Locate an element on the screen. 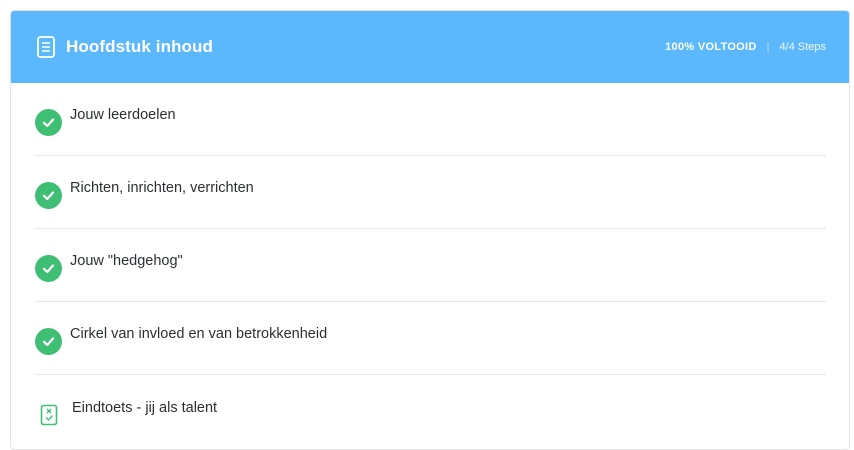  steps-count: 4/4 Steps is located at coordinates (802, 47).